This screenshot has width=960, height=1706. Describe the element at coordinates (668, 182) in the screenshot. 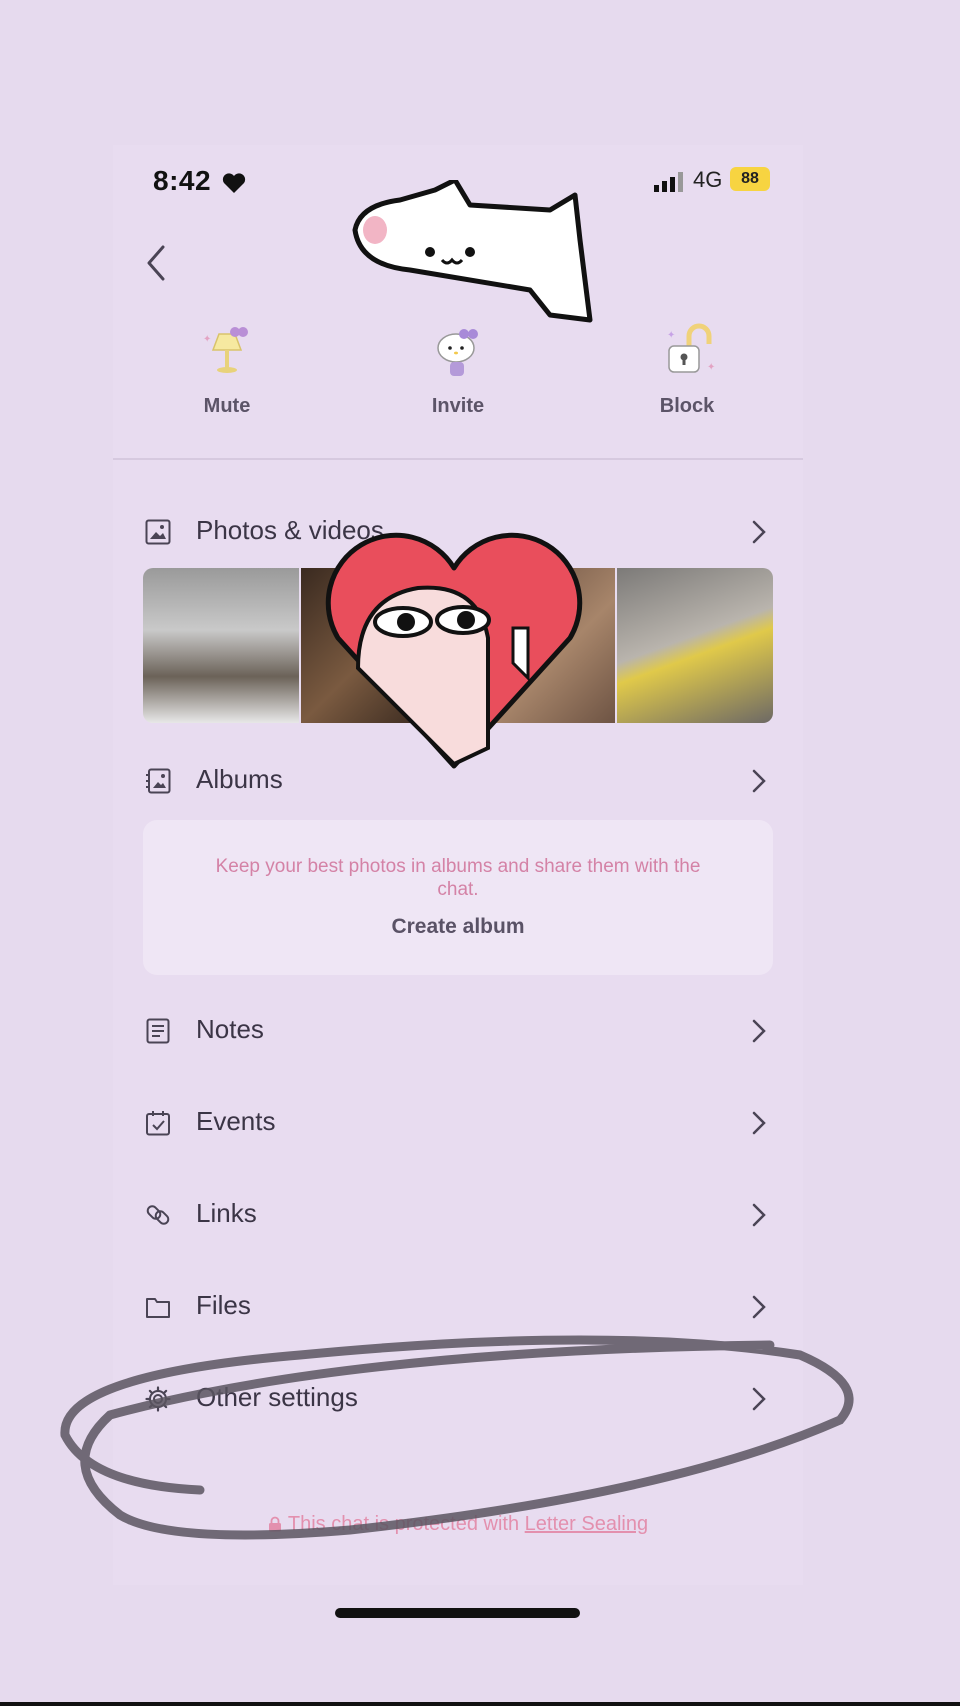

I see `signal-icon` at that location.